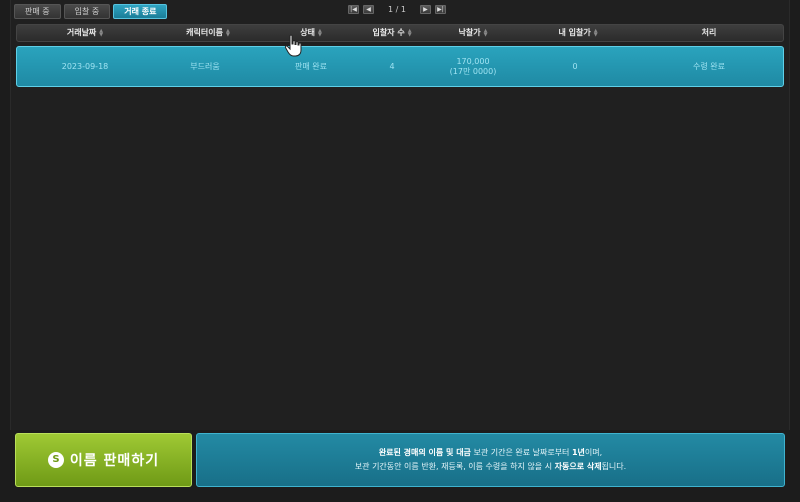  I want to click on tab-bar: 판매 중 입찰 중 거래 종료, so click(91, 11).